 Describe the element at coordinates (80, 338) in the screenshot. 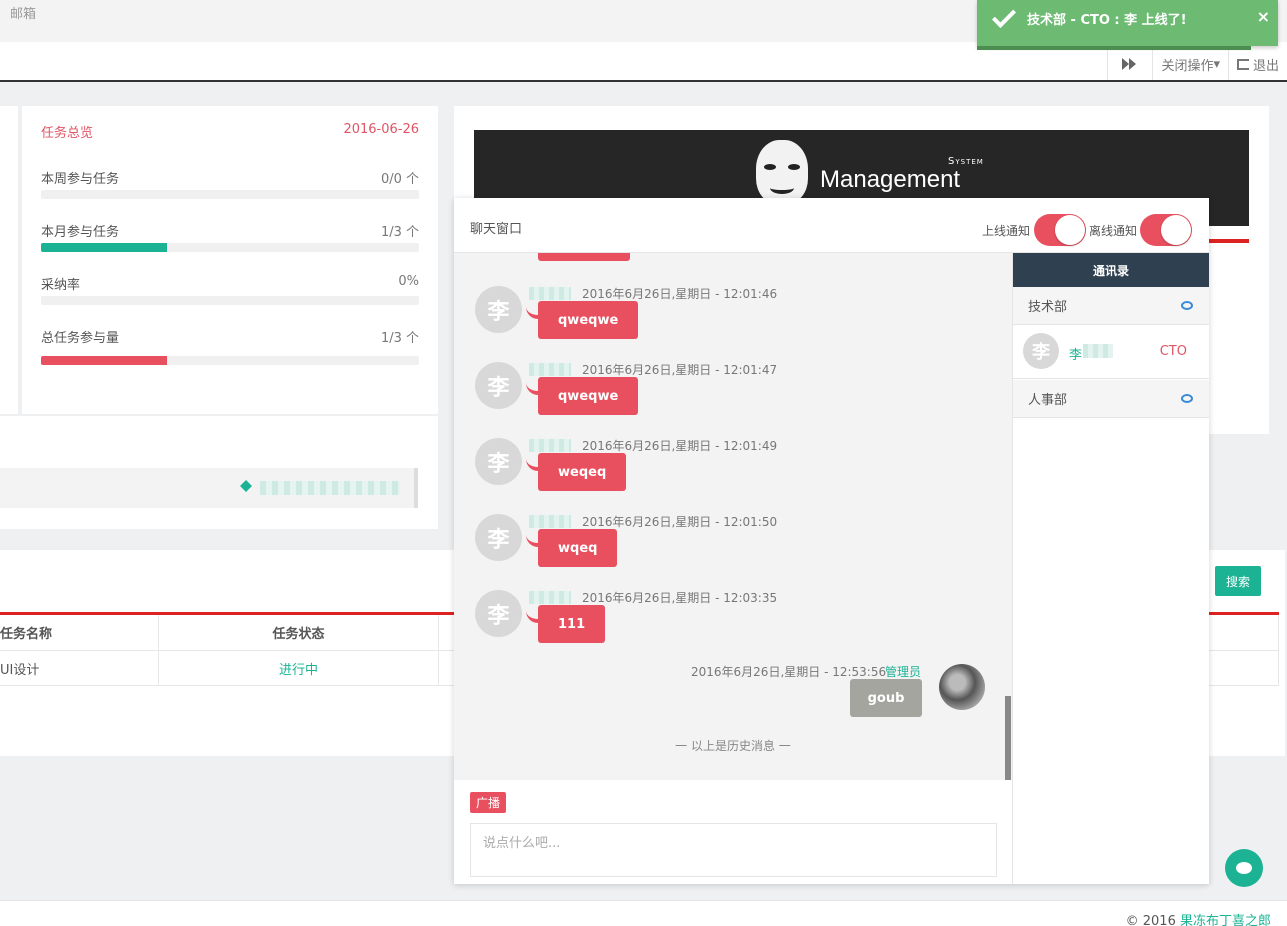

I see `task-row-label: 总任务参与量` at that location.